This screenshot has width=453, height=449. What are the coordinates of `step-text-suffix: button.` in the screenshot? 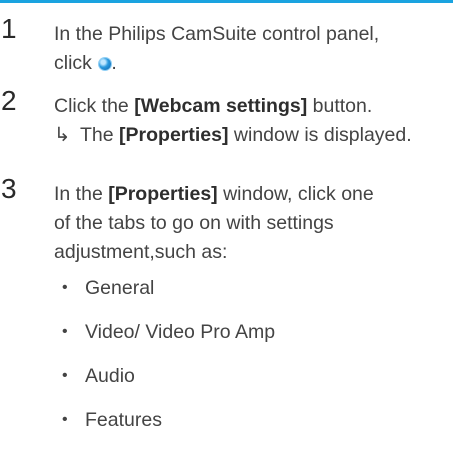 It's located at (340, 106).